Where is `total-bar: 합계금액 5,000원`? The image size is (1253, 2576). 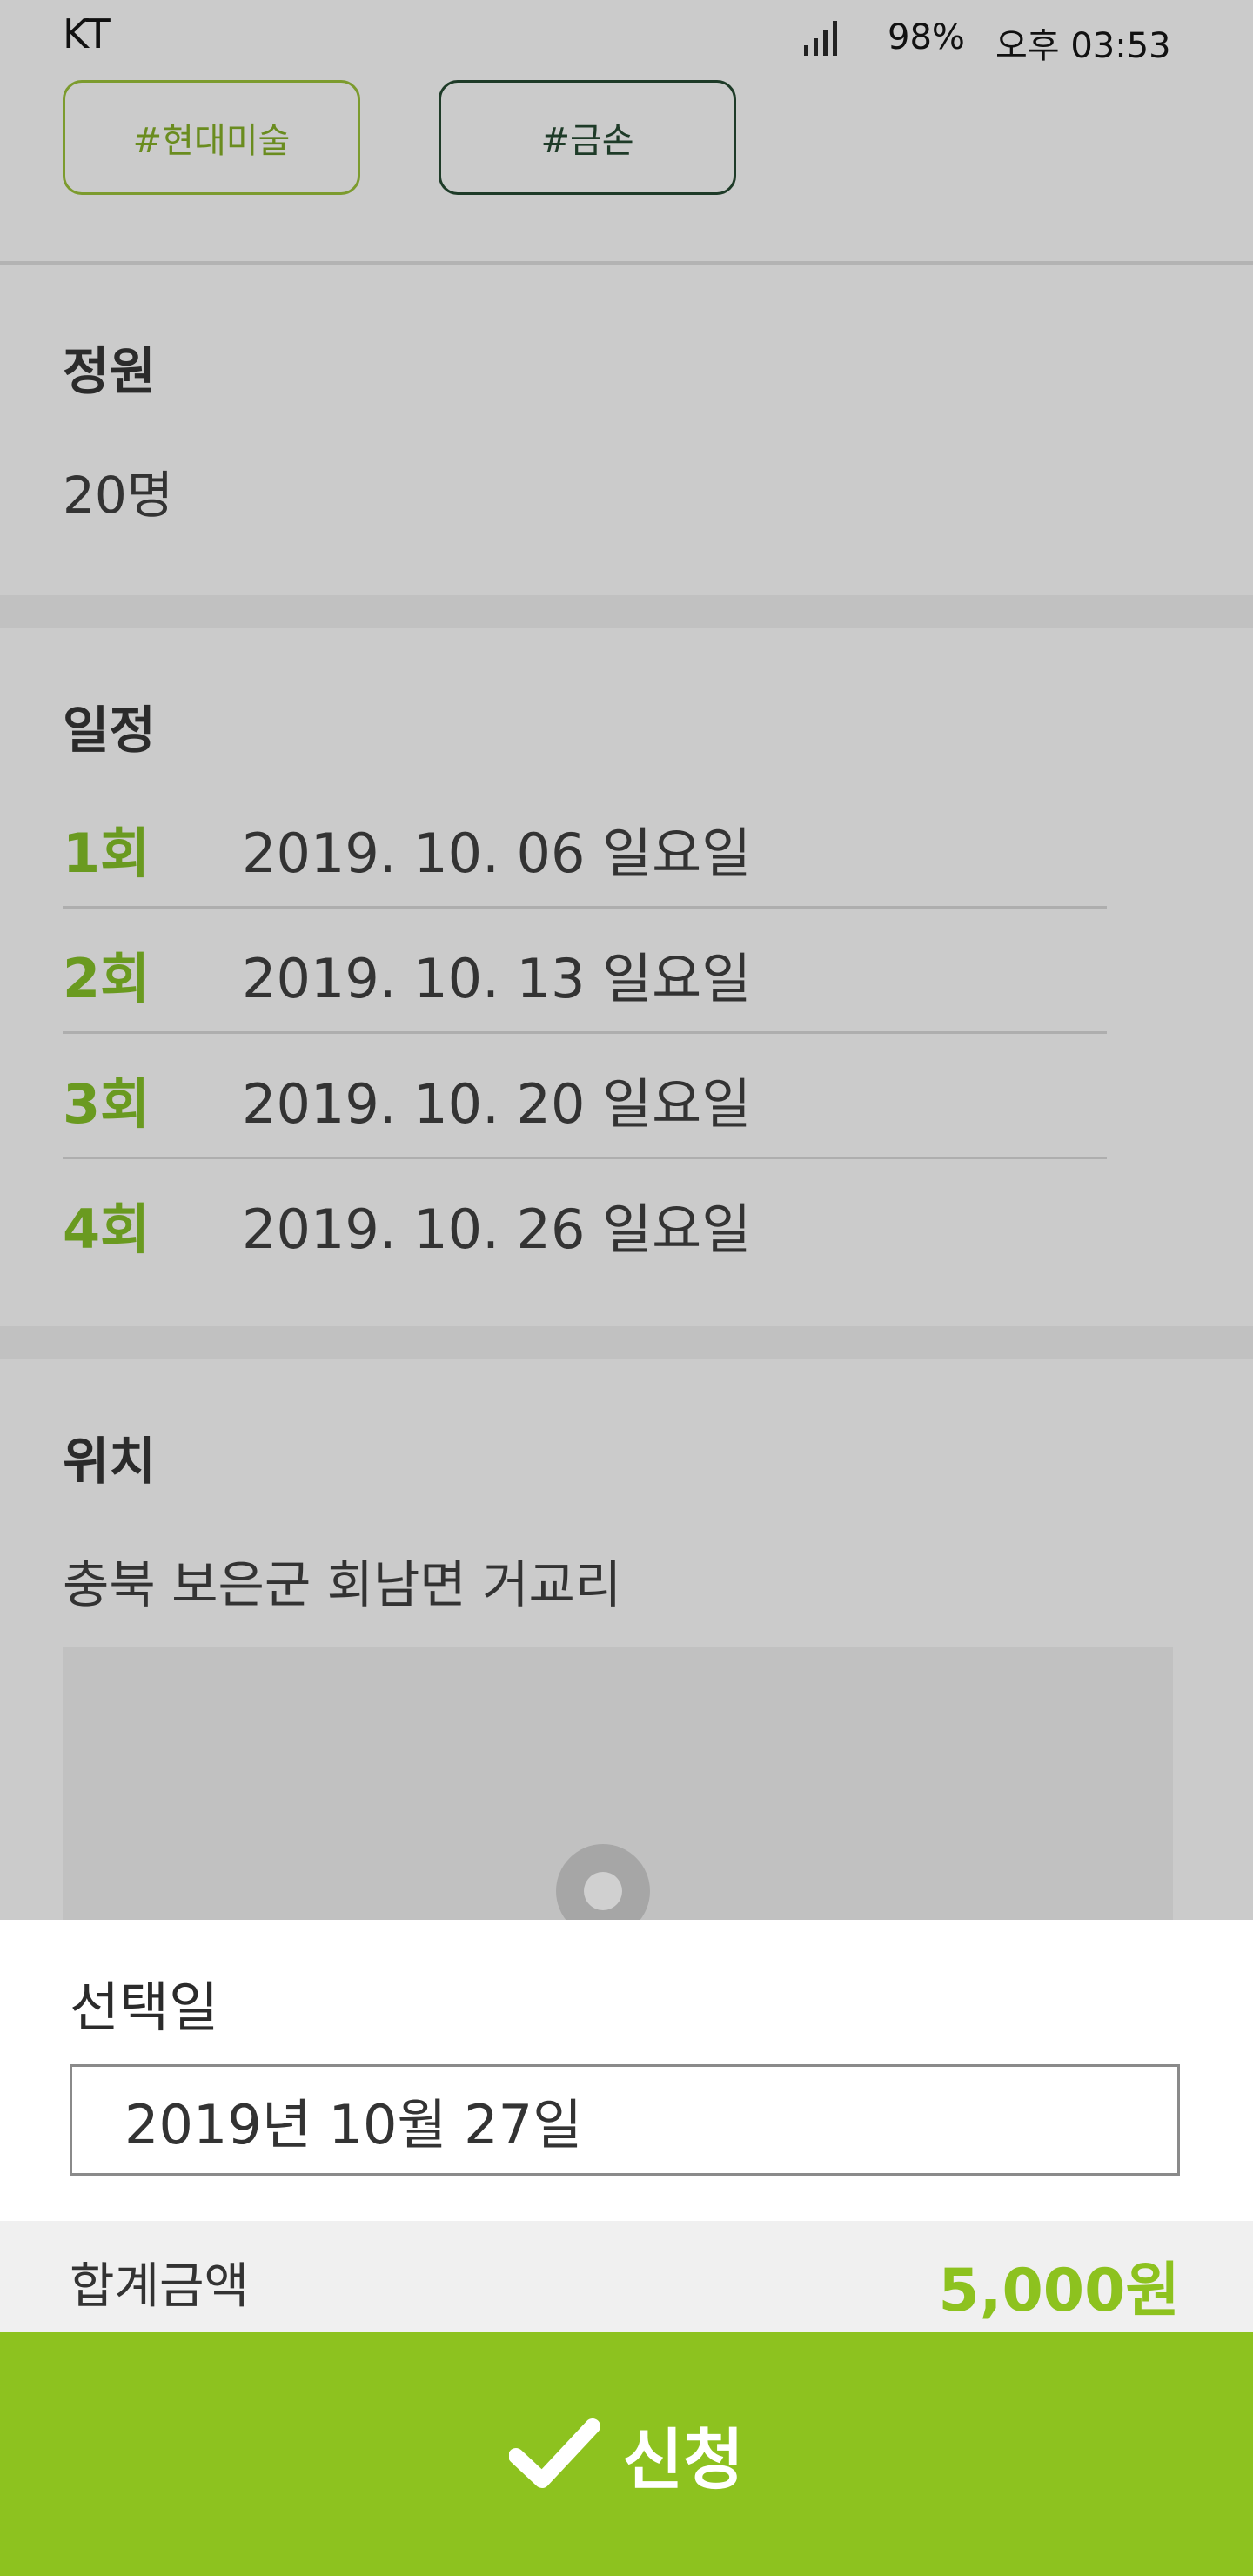 total-bar: 합계금액 5,000원 is located at coordinates (626, 2277).